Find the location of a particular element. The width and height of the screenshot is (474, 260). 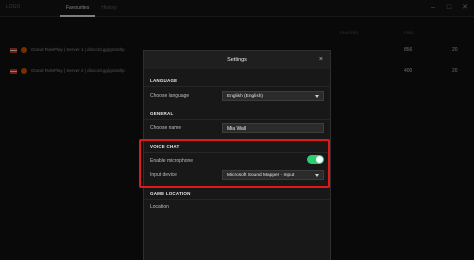

section-heading-general: GENERAL is located at coordinates (162, 113).